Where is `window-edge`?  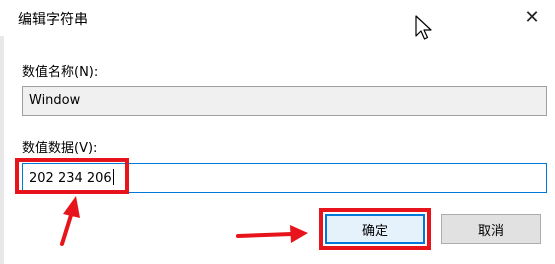 window-edge is located at coordinates (2, 132).